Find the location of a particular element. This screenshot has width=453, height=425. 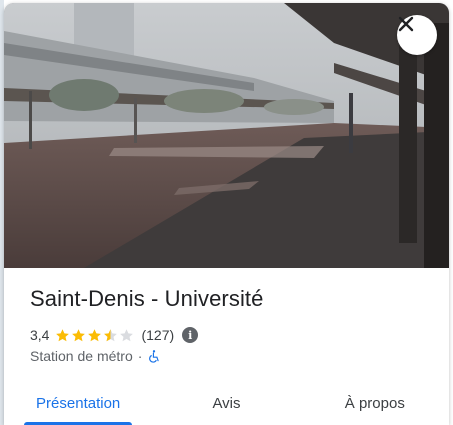

tab-label: À propos is located at coordinates (374, 403).